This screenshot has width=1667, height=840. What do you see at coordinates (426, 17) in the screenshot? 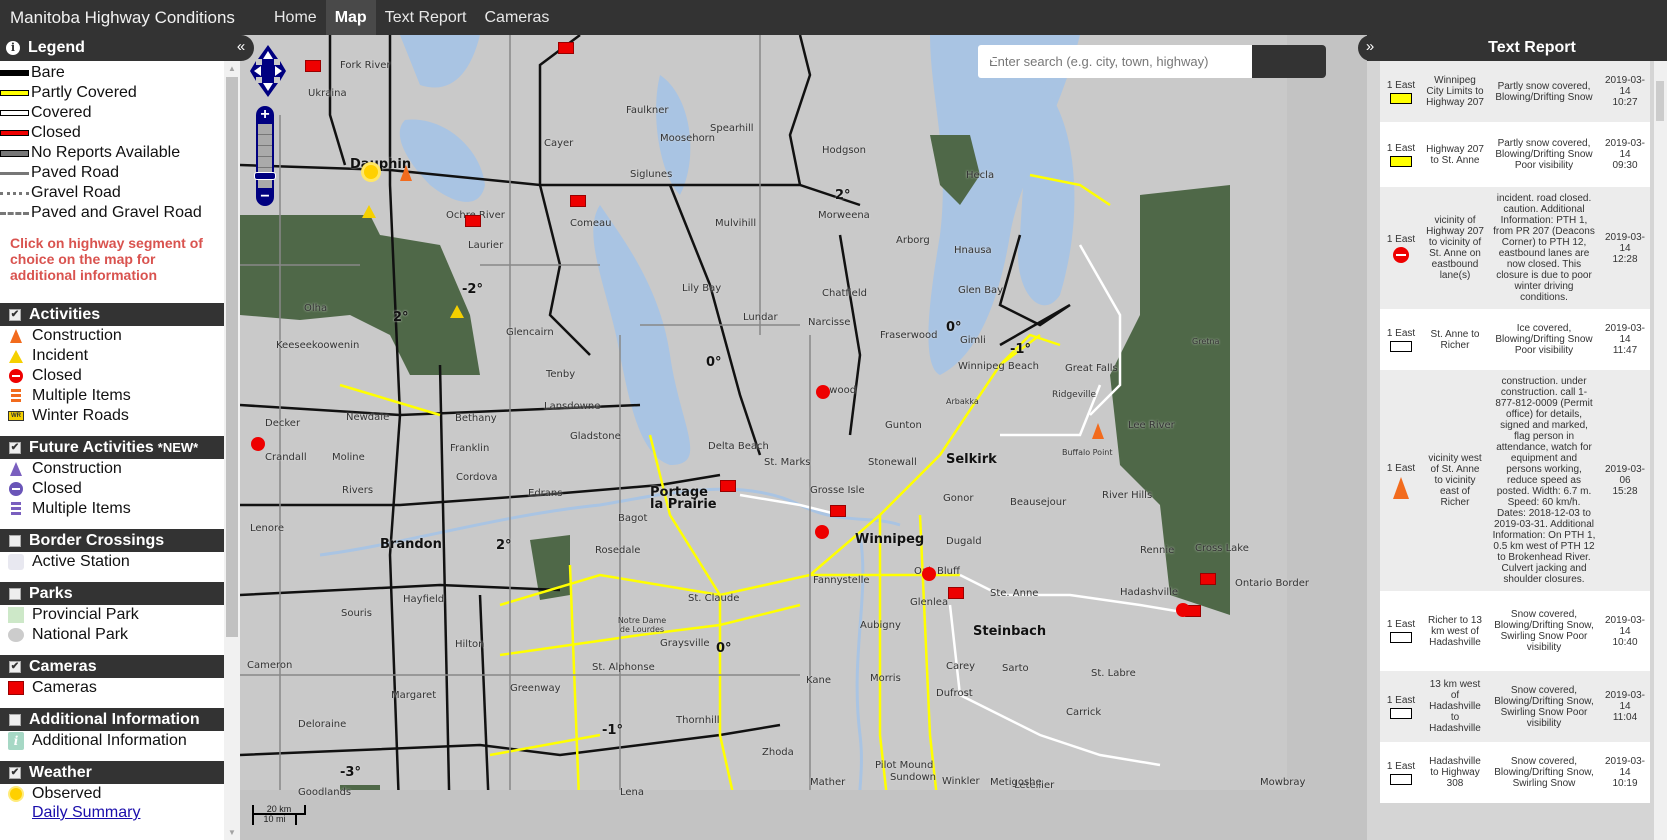
I see `nav-text-report: Text Report` at bounding box center [426, 17].